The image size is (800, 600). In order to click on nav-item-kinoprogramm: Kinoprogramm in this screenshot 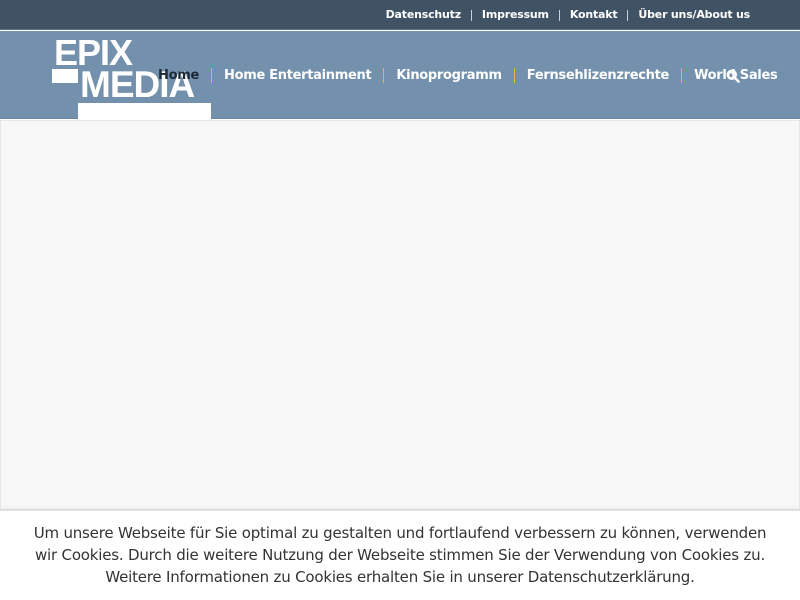, I will do `click(448, 75)`.